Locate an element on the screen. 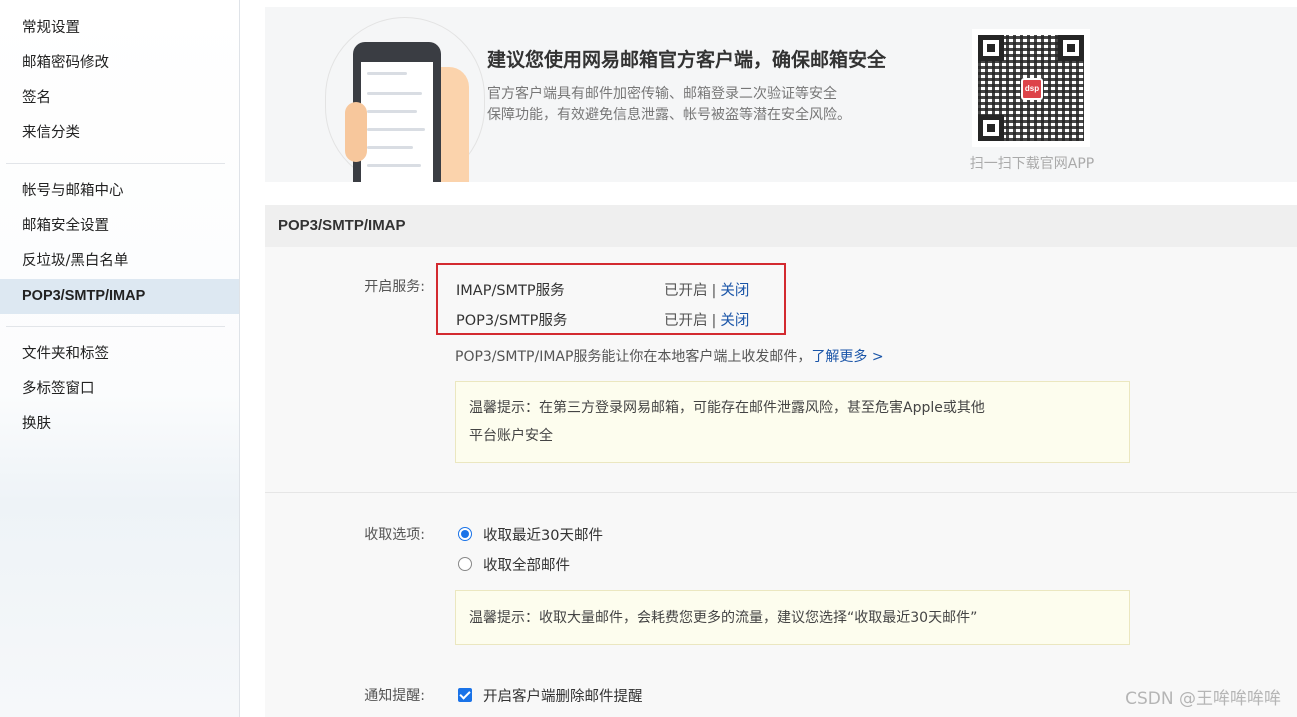  qr-caption: 扫一扫下载官网APP is located at coordinates (1032, 164).